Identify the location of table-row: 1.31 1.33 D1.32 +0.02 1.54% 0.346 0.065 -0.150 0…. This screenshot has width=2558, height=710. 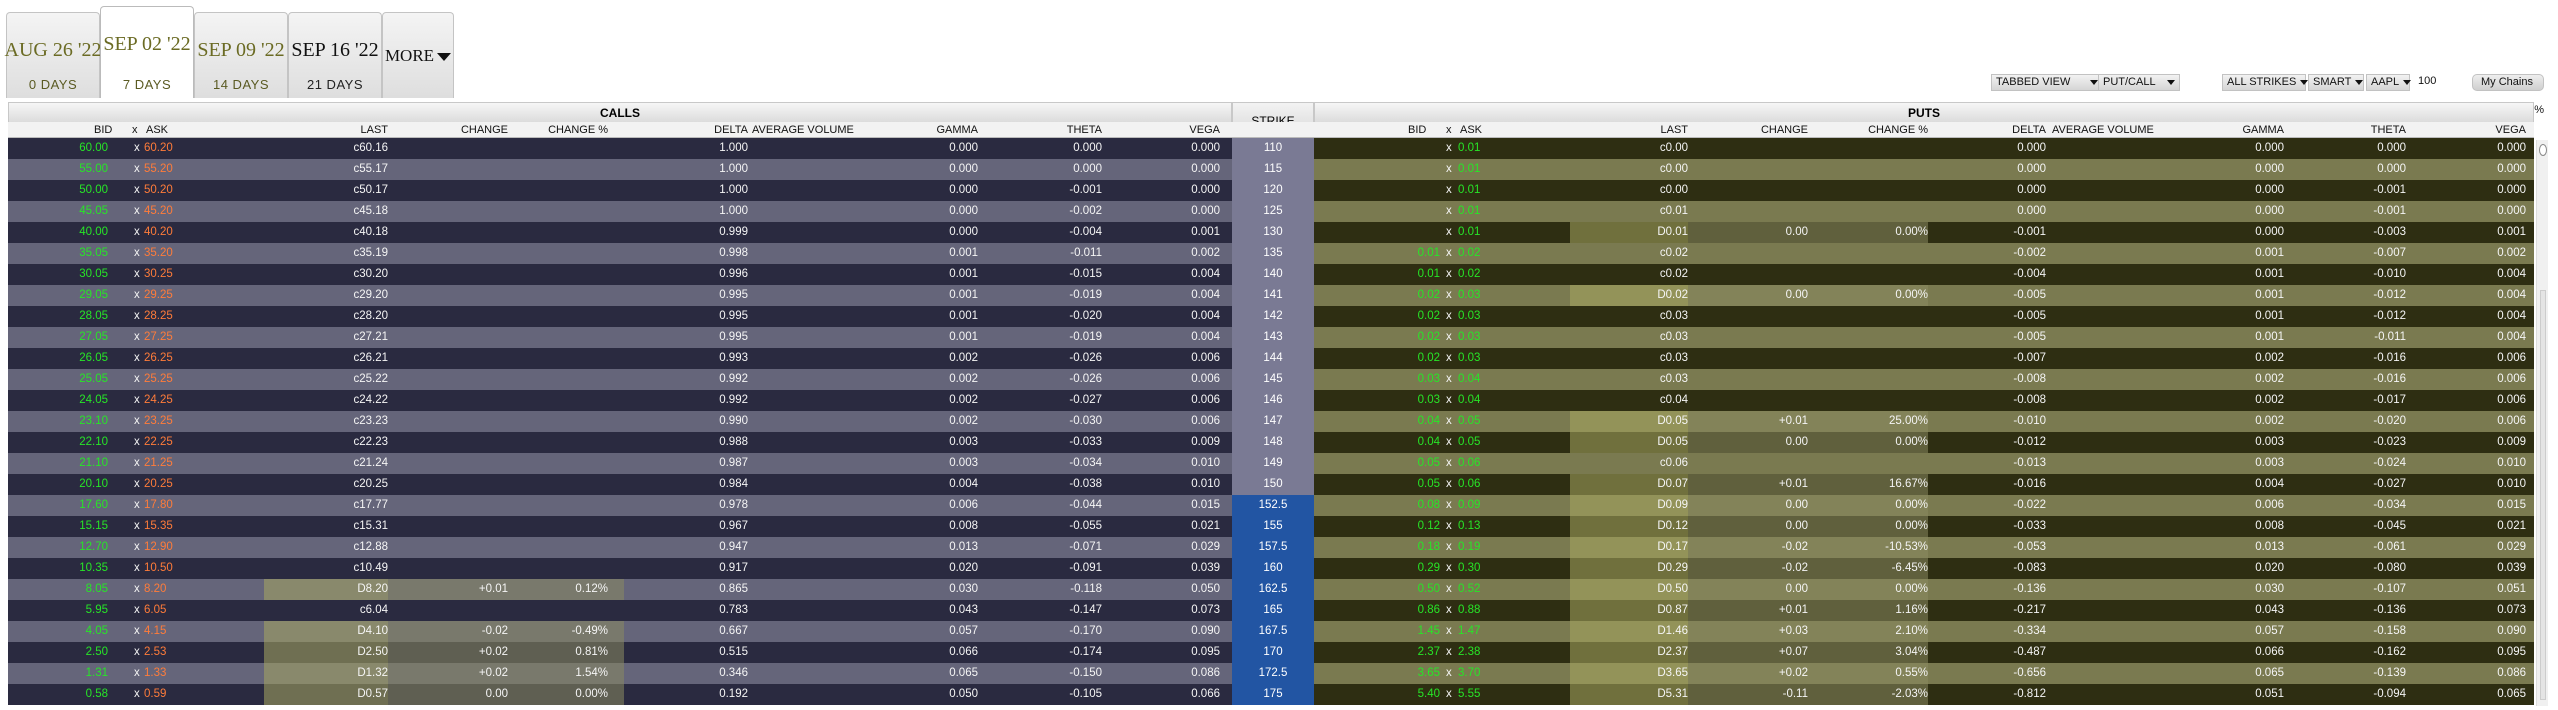
(1271, 673).